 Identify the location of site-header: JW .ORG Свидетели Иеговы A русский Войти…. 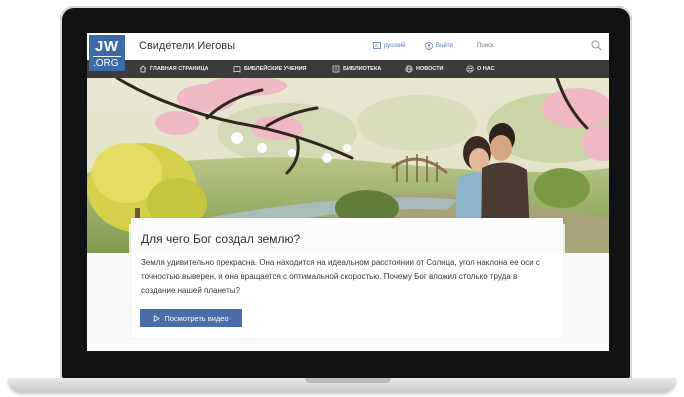
(348, 52).